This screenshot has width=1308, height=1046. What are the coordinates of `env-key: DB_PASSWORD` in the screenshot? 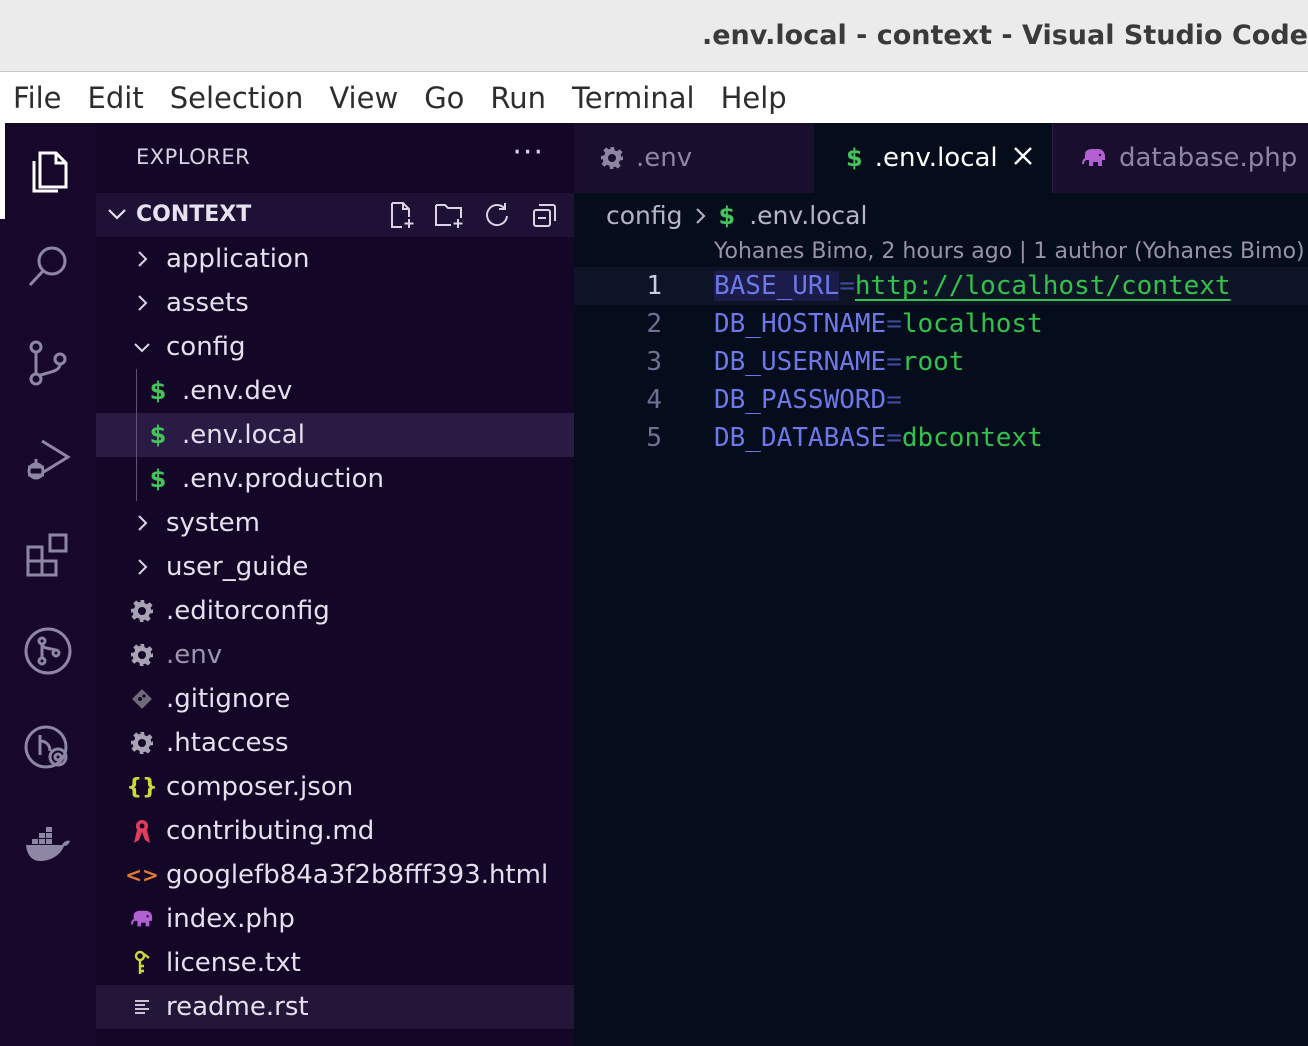 It's located at (800, 400).